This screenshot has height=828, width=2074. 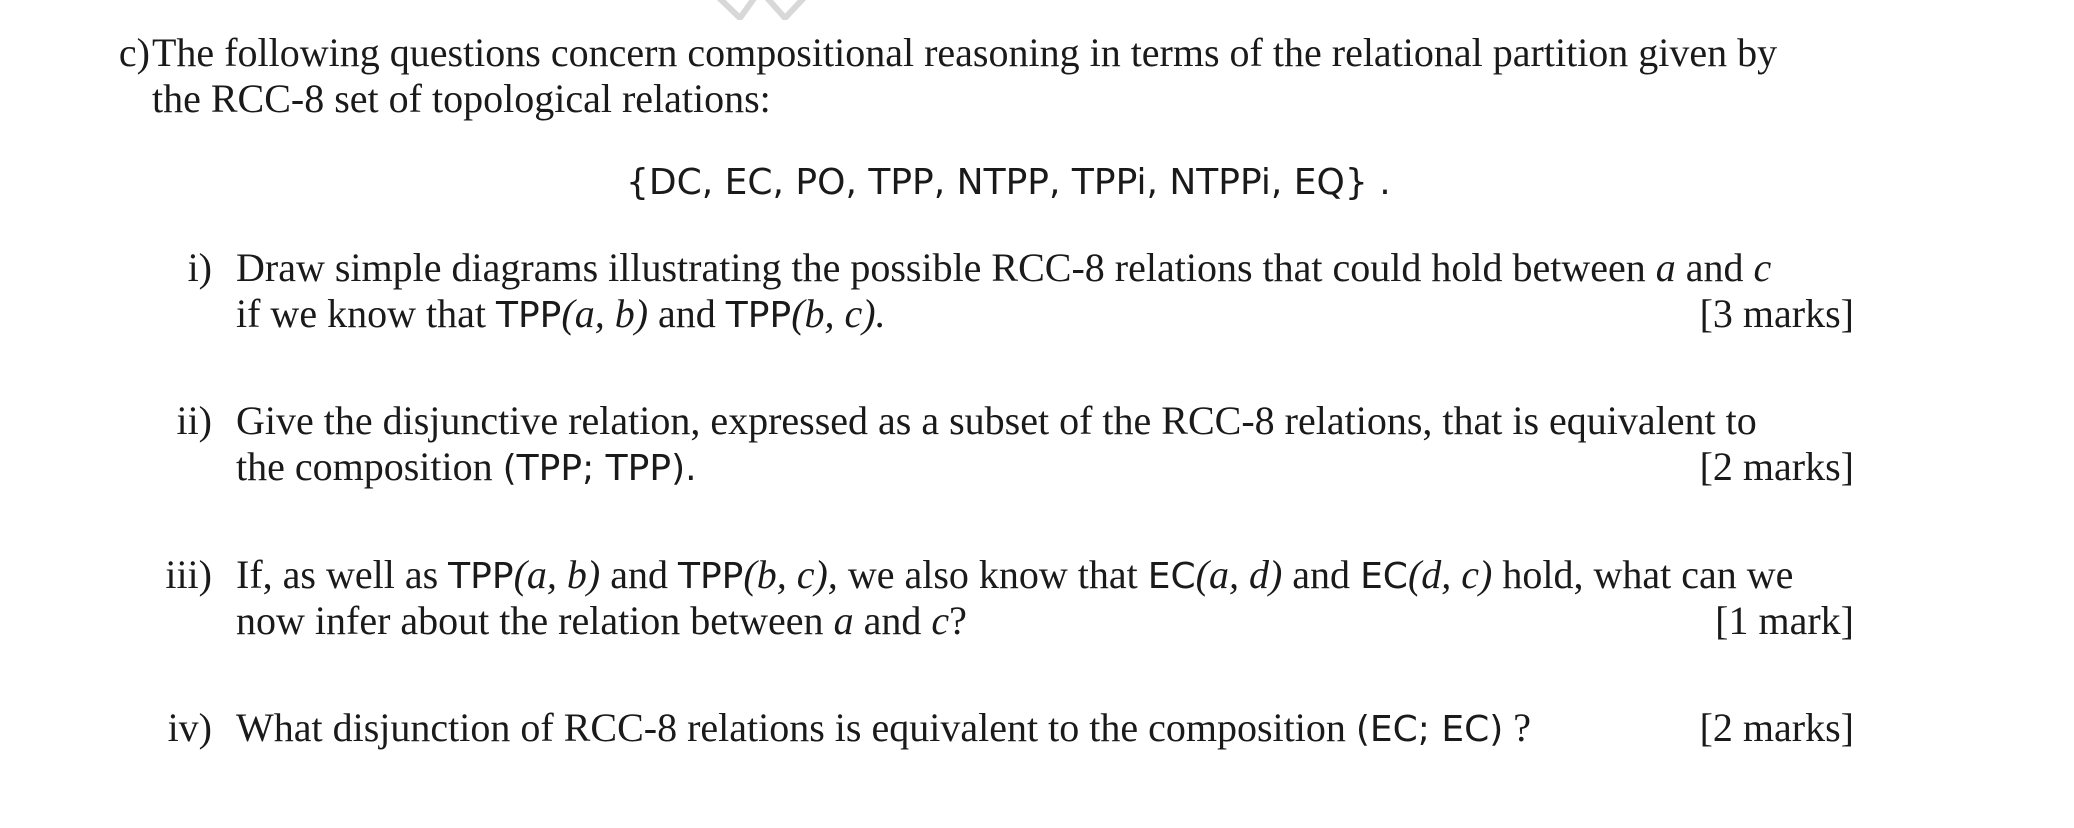 What do you see at coordinates (1776, 727) in the screenshot?
I see `question-iv-marks: [2 marks]` at bounding box center [1776, 727].